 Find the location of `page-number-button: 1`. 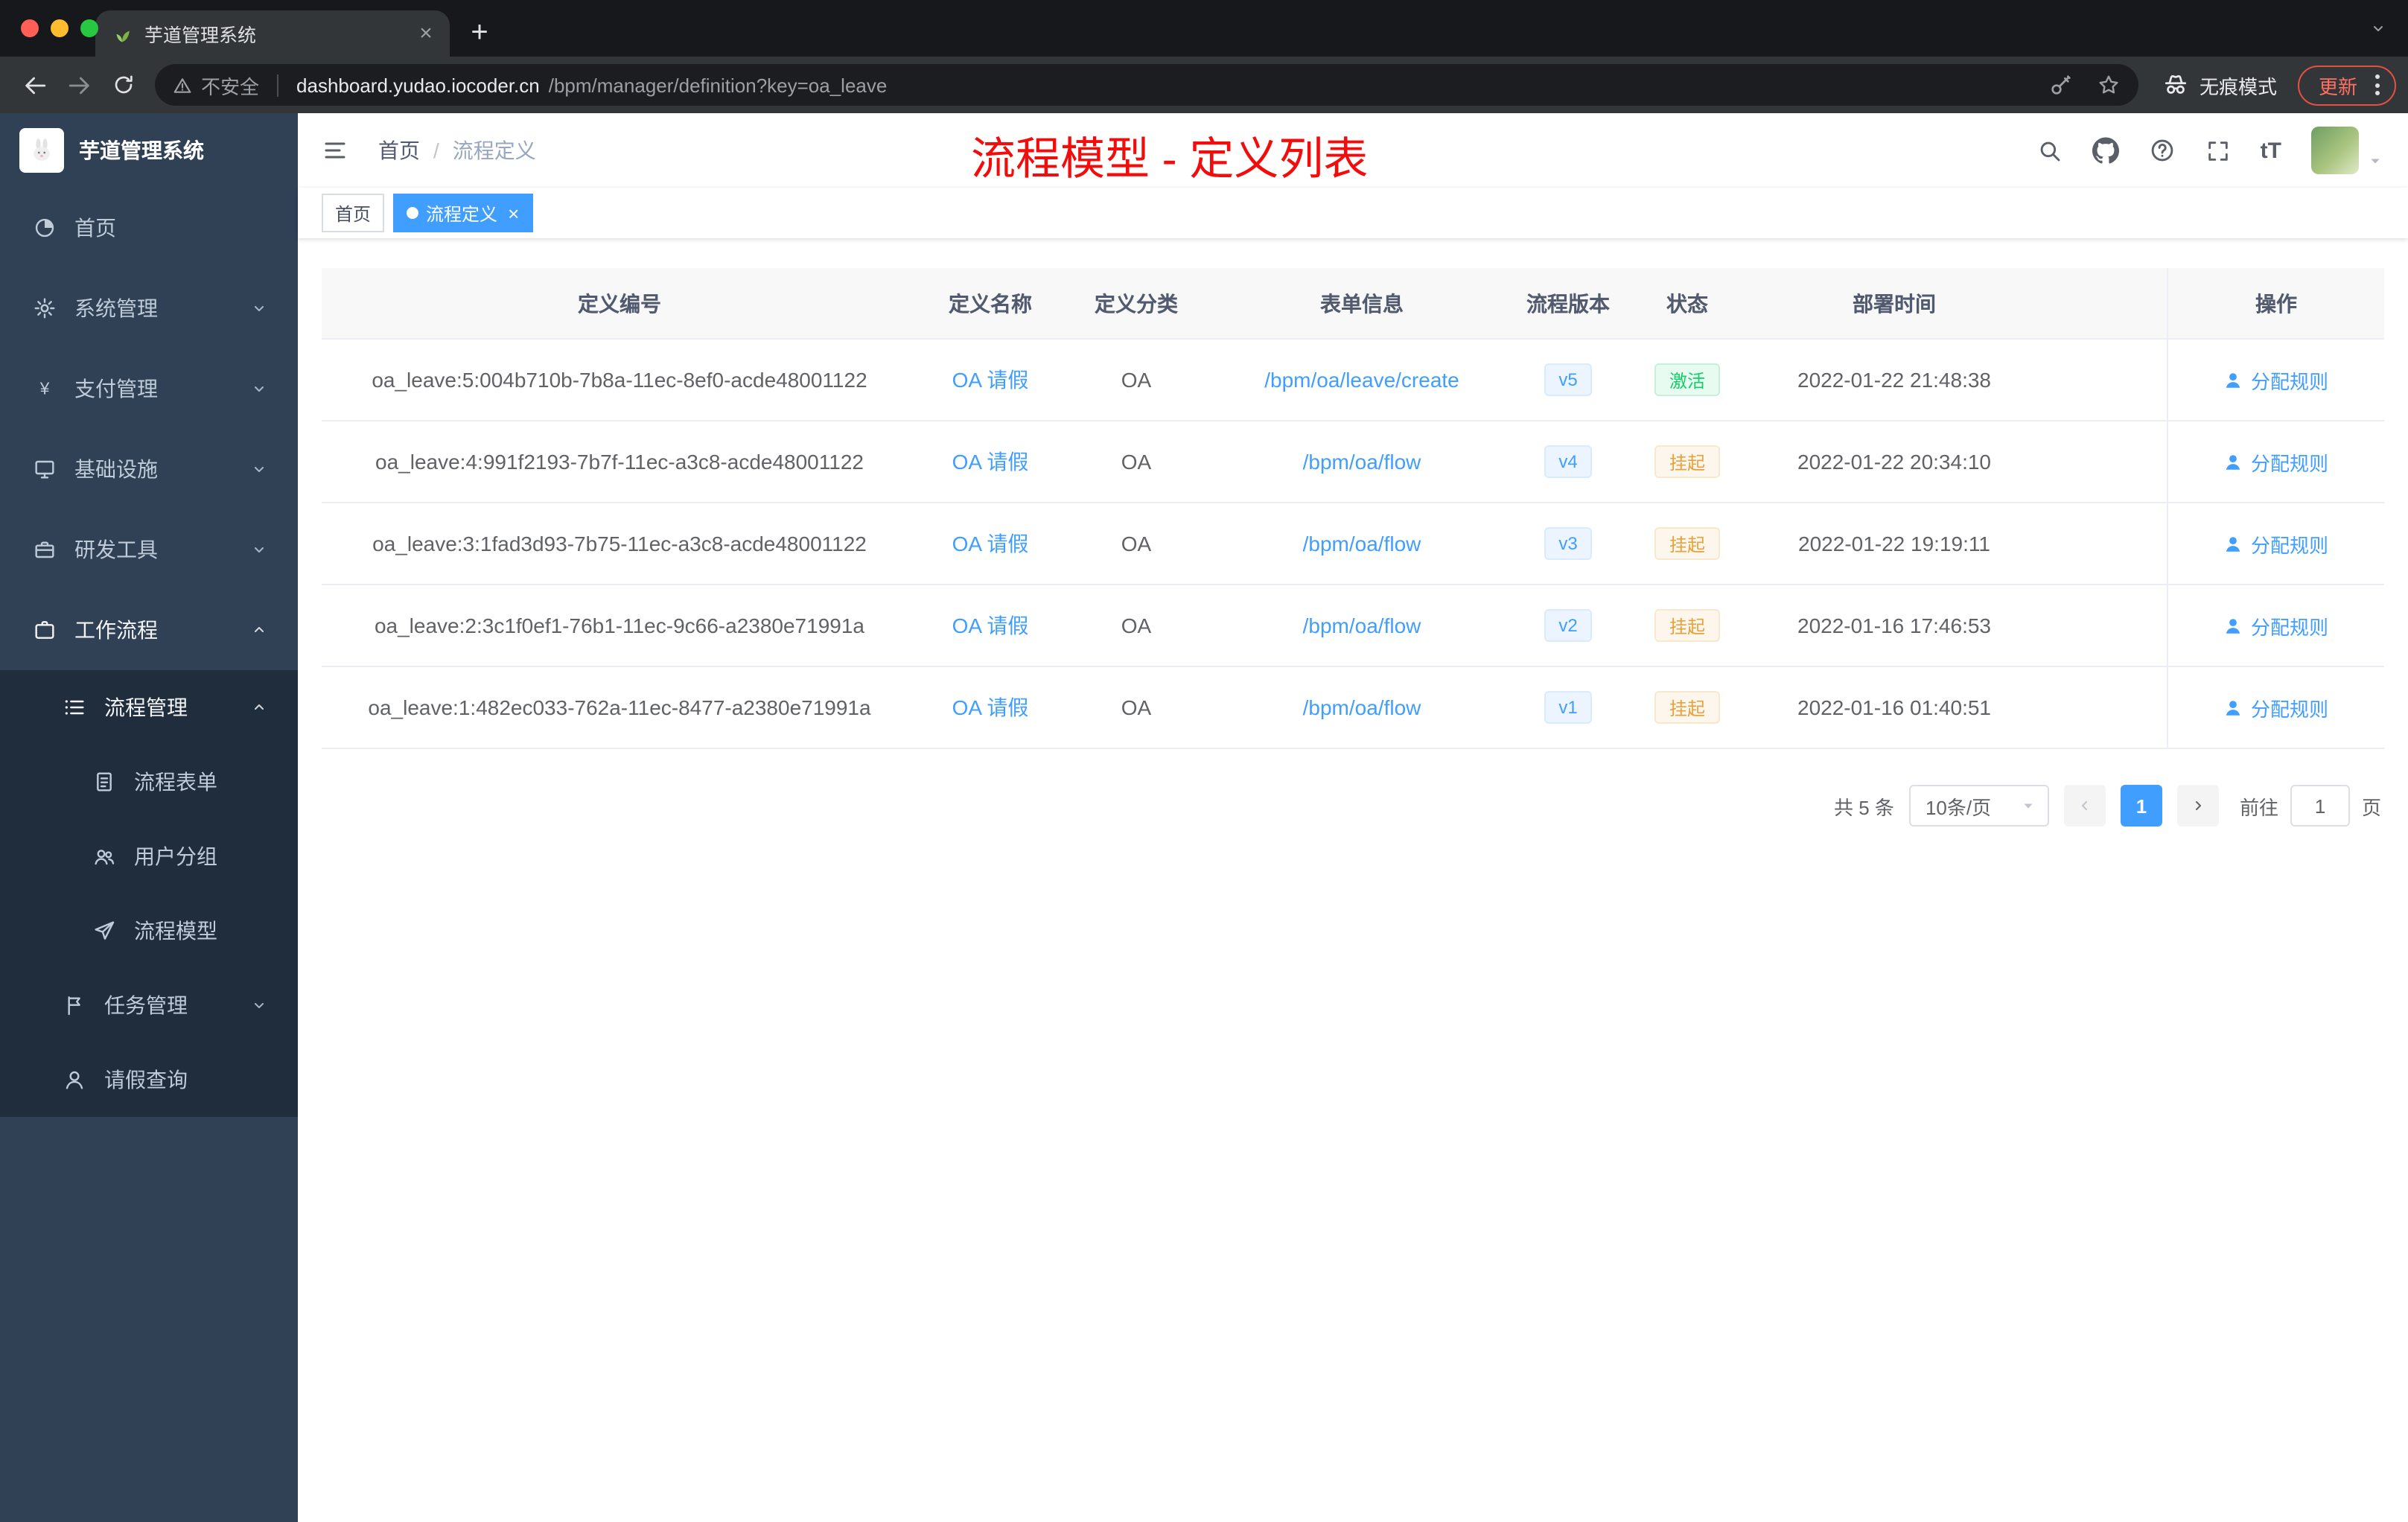

page-number-button: 1 is located at coordinates (2141, 806).